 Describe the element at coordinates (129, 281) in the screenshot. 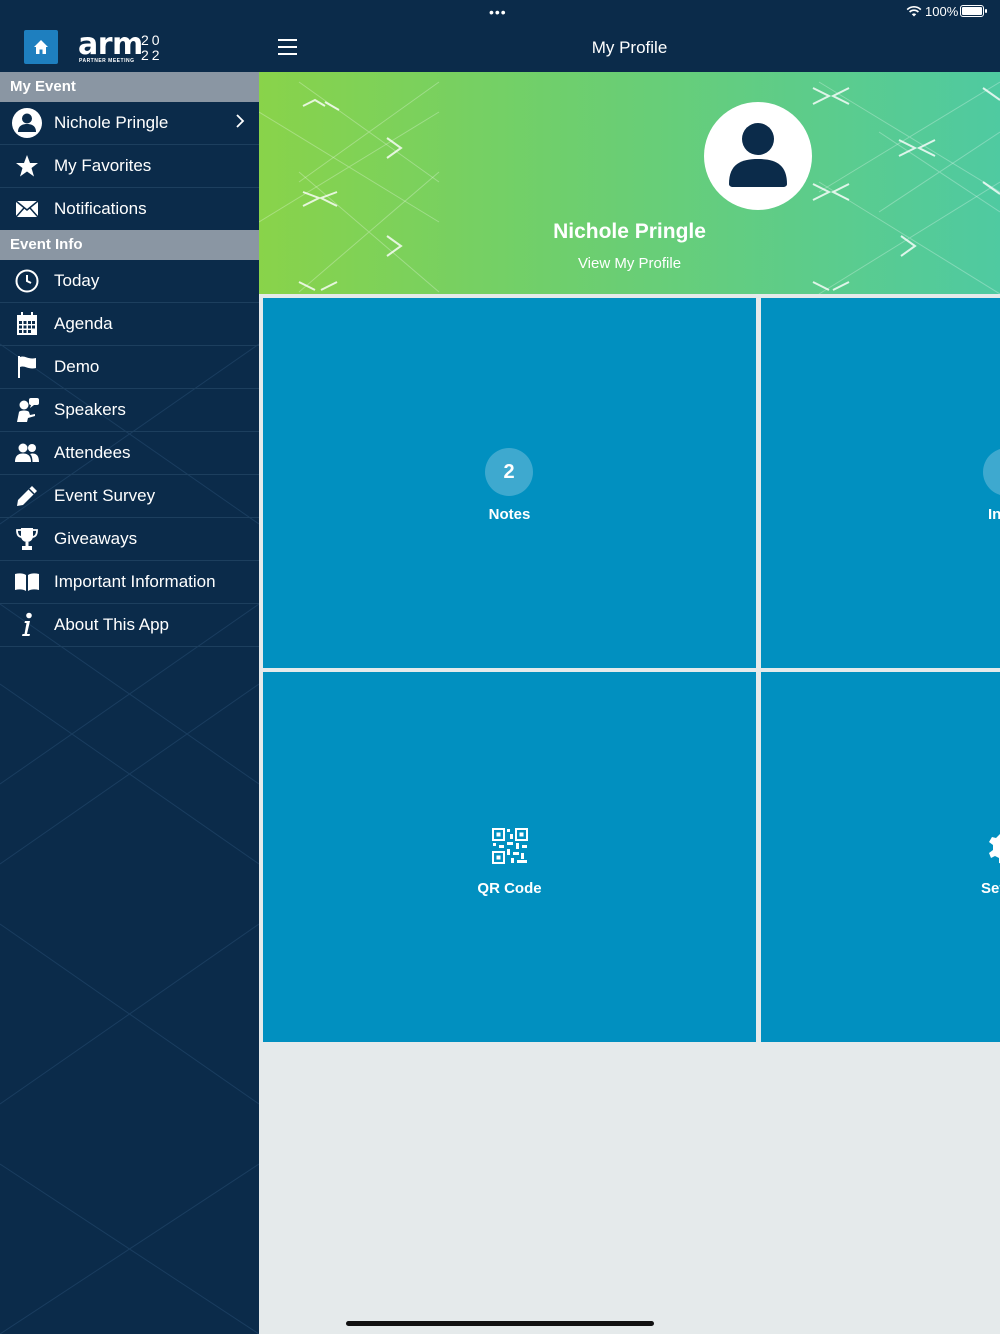

I see `sidebar-item-today: Today` at that location.